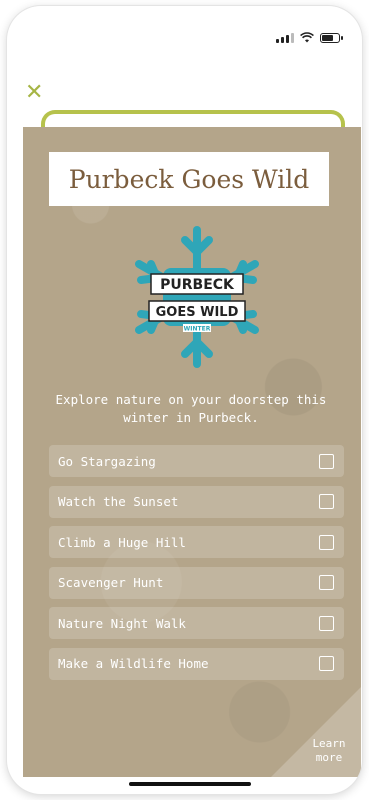 The width and height of the screenshot is (369, 800). I want to click on task-label: Make a Wildlife Home, so click(133, 663).